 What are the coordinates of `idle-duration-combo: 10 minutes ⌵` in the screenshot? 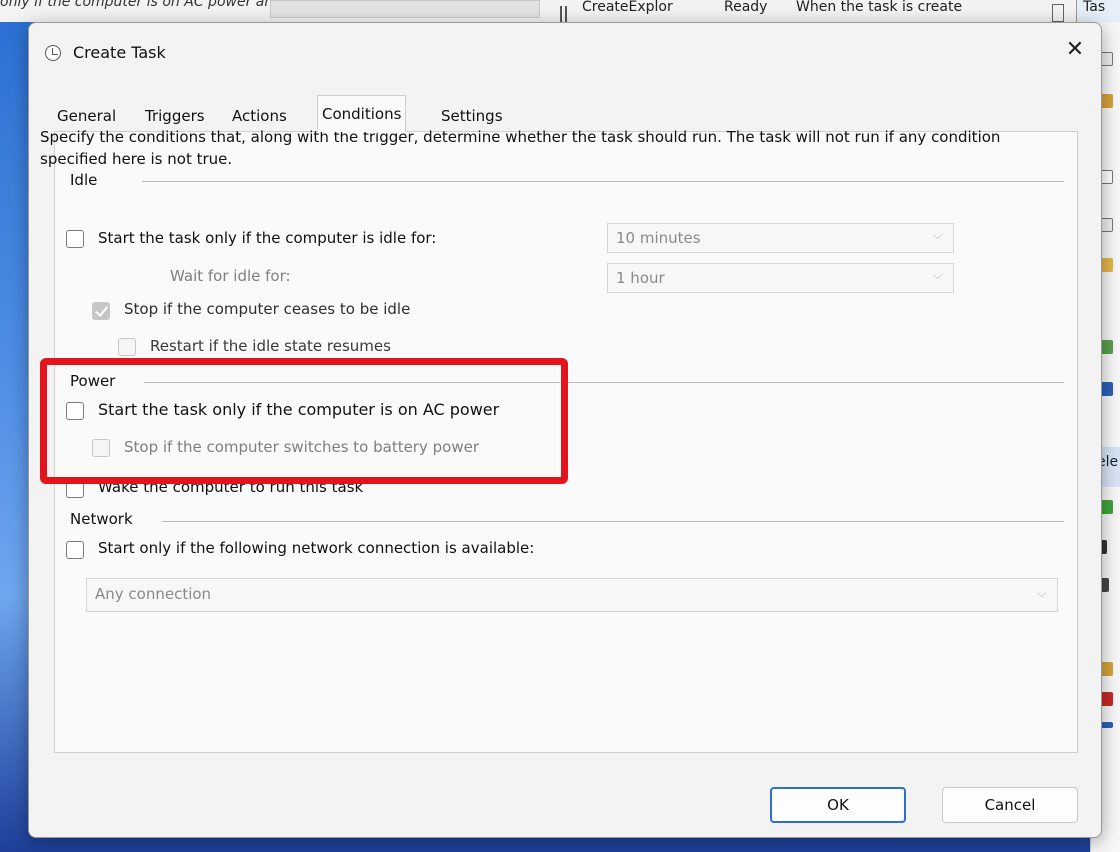 It's located at (780, 238).